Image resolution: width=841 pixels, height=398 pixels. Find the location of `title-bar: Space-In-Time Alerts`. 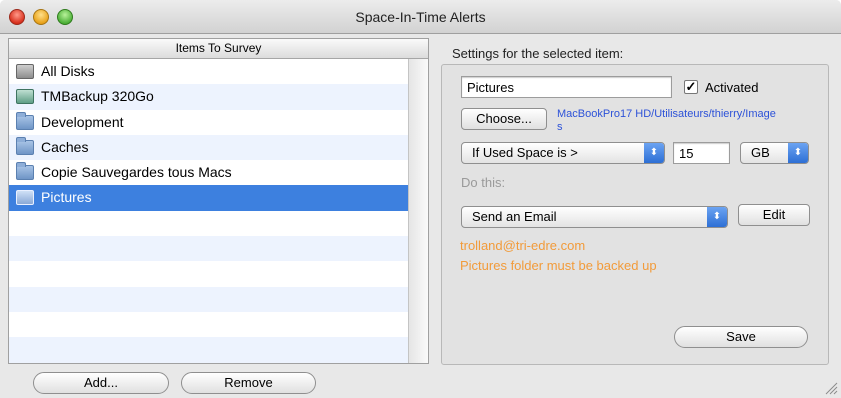

title-bar: Space-In-Time Alerts is located at coordinates (420, 17).